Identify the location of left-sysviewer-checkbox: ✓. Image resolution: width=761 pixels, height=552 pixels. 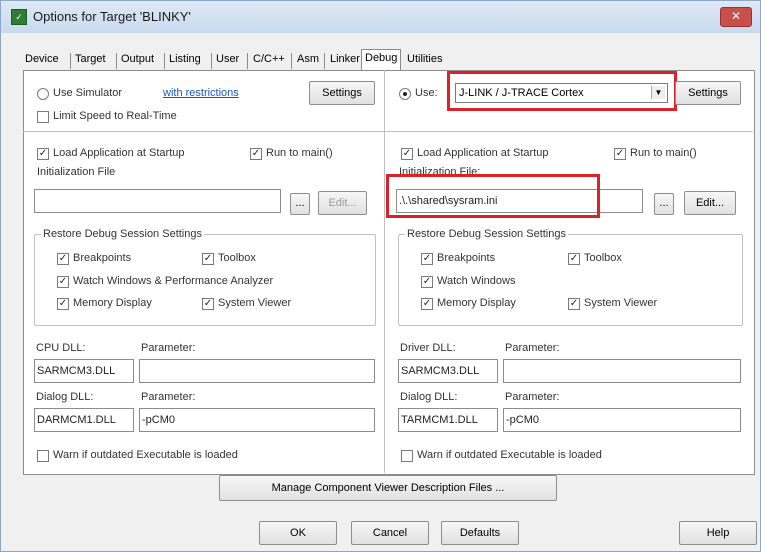
(208, 304).